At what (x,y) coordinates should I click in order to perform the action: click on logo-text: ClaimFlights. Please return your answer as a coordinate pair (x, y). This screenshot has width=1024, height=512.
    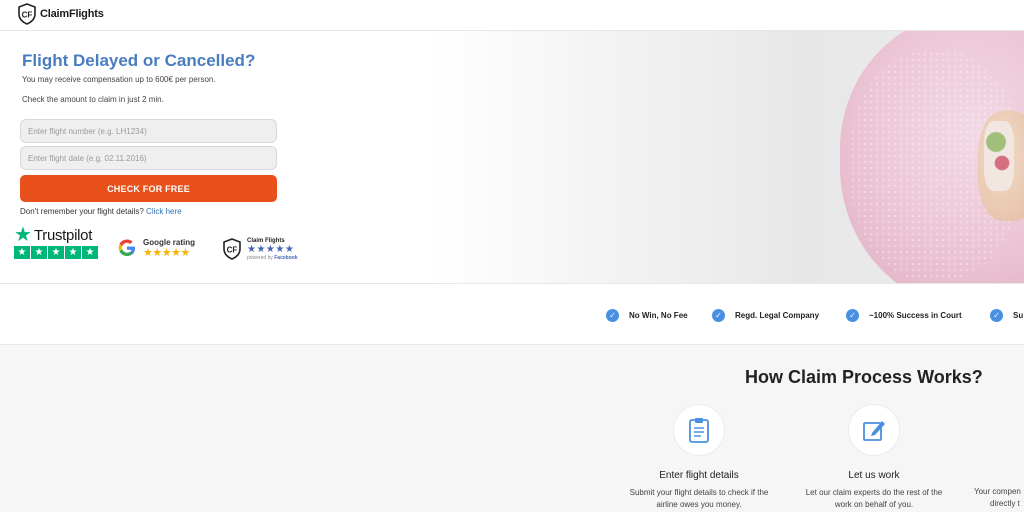
    Looking at the image, I should click on (72, 14).